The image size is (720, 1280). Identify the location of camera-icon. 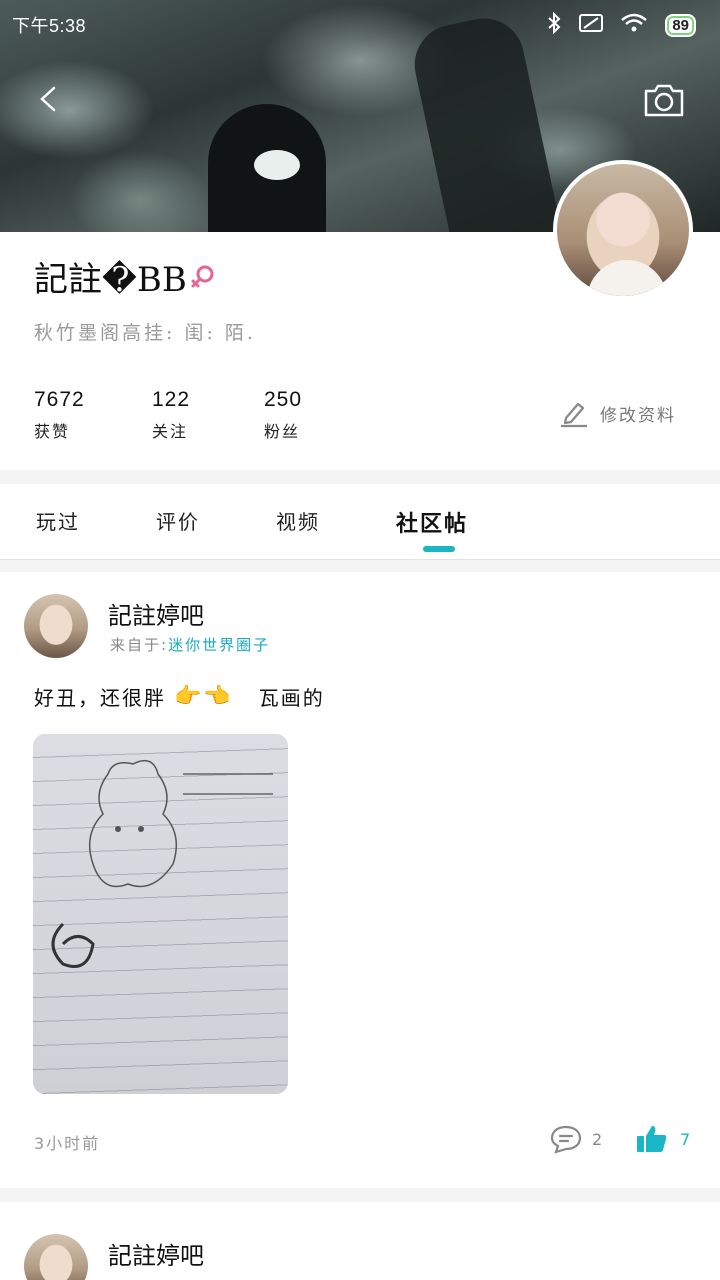
(664, 100).